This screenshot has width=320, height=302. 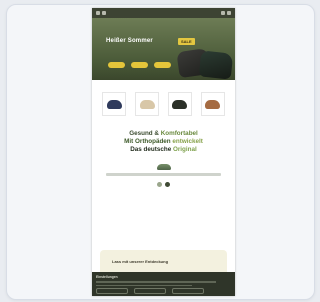 What do you see at coordinates (179, 133) in the screenshot?
I see `headline-highlight: Komfortabel` at bounding box center [179, 133].